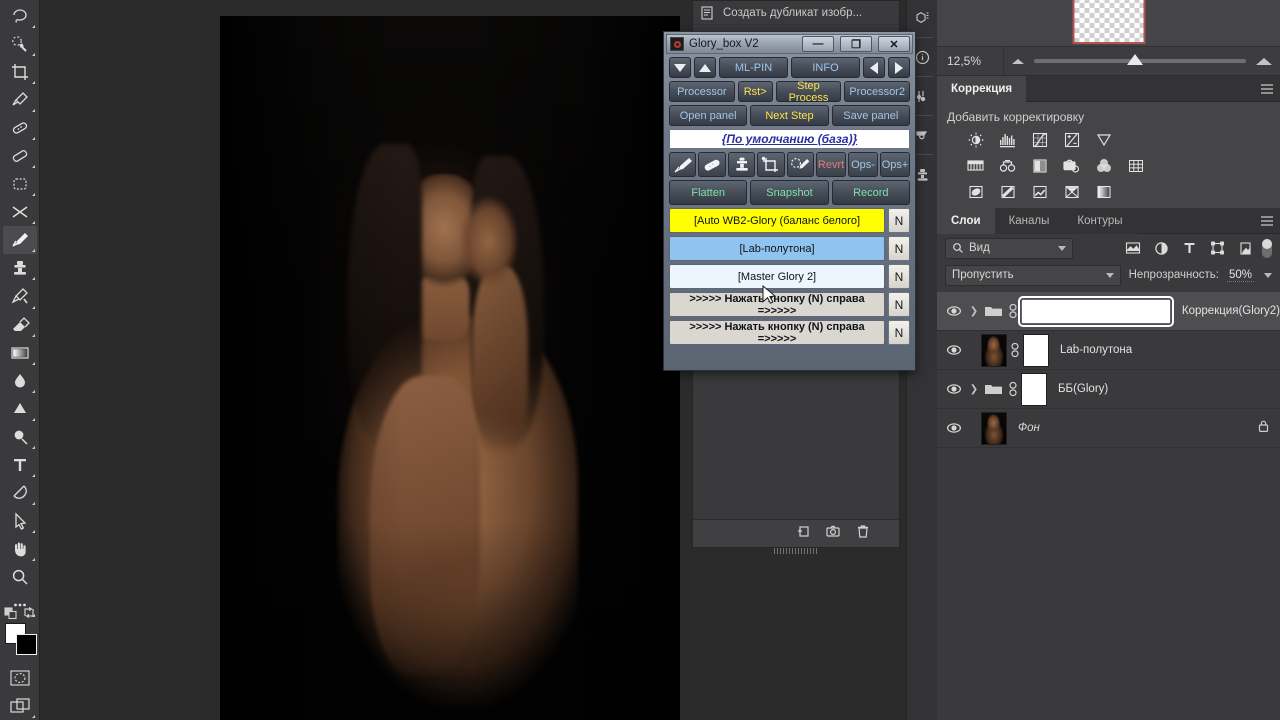 This screenshot has width=1280, height=720. I want to click on gradient-map-icon, so click(1104, 192).